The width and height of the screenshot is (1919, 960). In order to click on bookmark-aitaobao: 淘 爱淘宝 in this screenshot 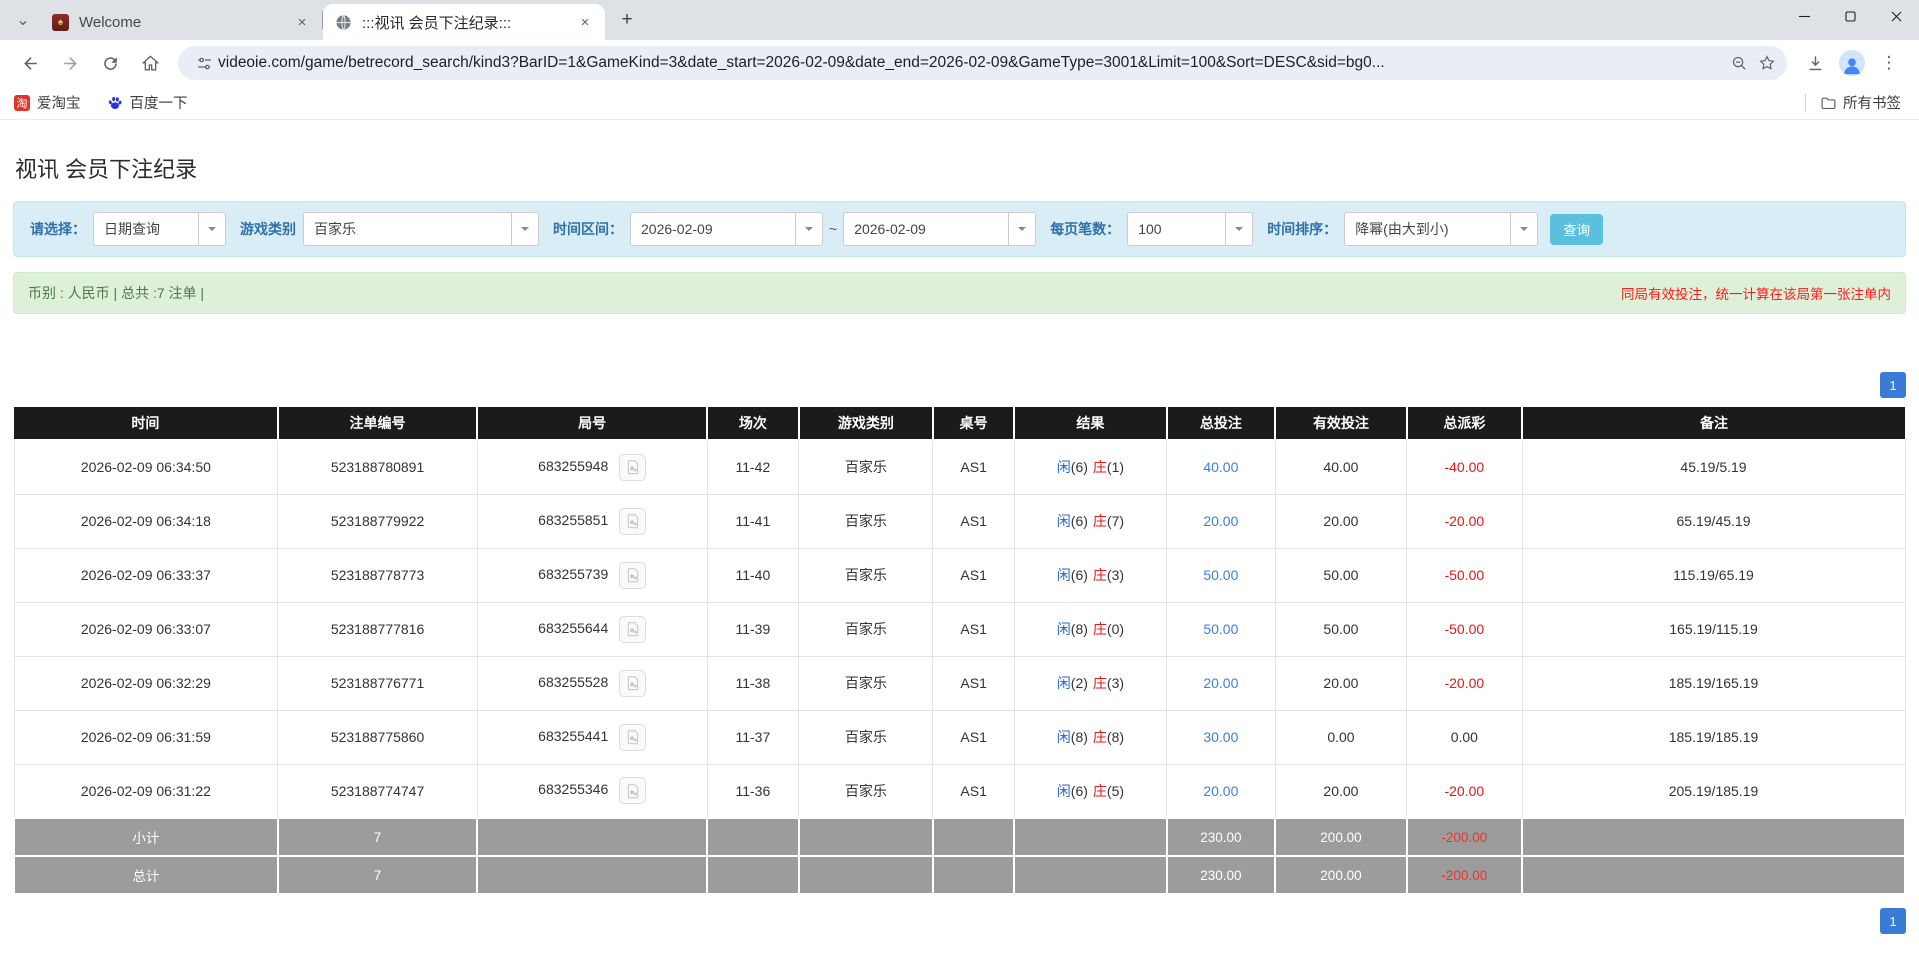, I will do `click(47, 102)`.